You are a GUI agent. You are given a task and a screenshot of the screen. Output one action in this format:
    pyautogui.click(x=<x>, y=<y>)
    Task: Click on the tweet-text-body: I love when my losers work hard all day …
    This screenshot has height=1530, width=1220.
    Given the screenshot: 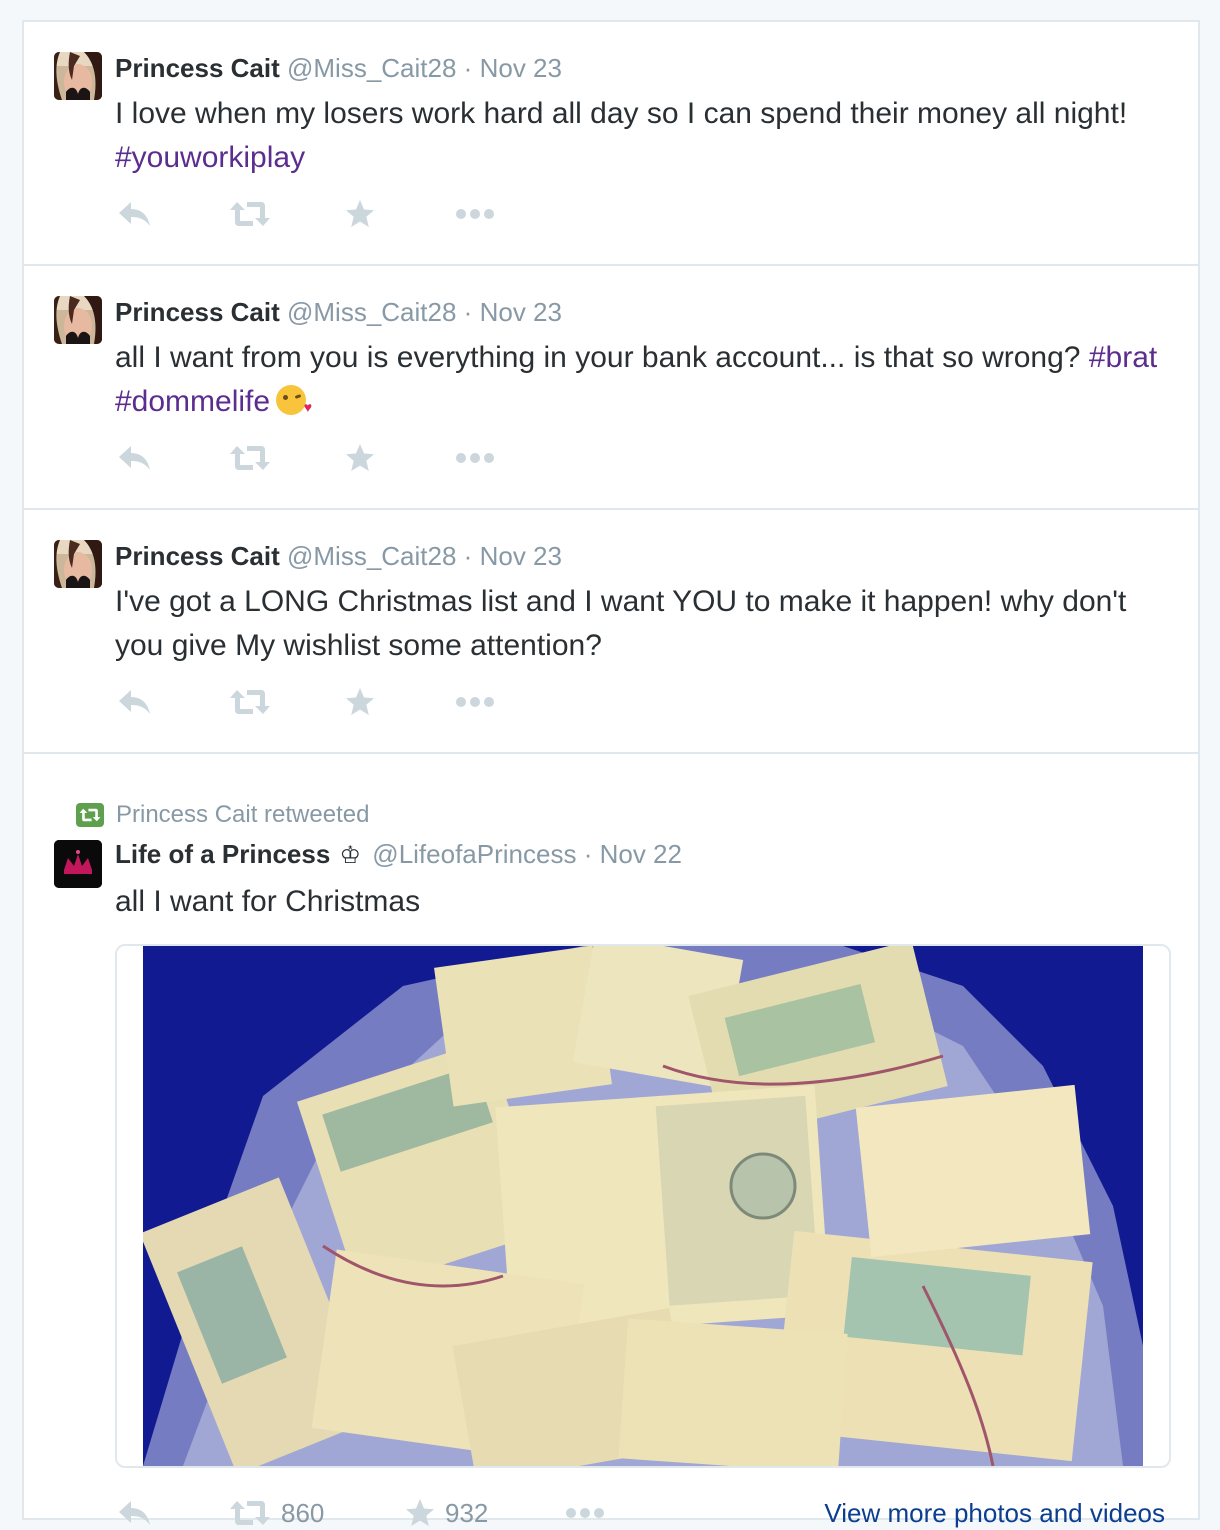 What is the action you would take?
    pyautogui.click(x=621, y=113)
    